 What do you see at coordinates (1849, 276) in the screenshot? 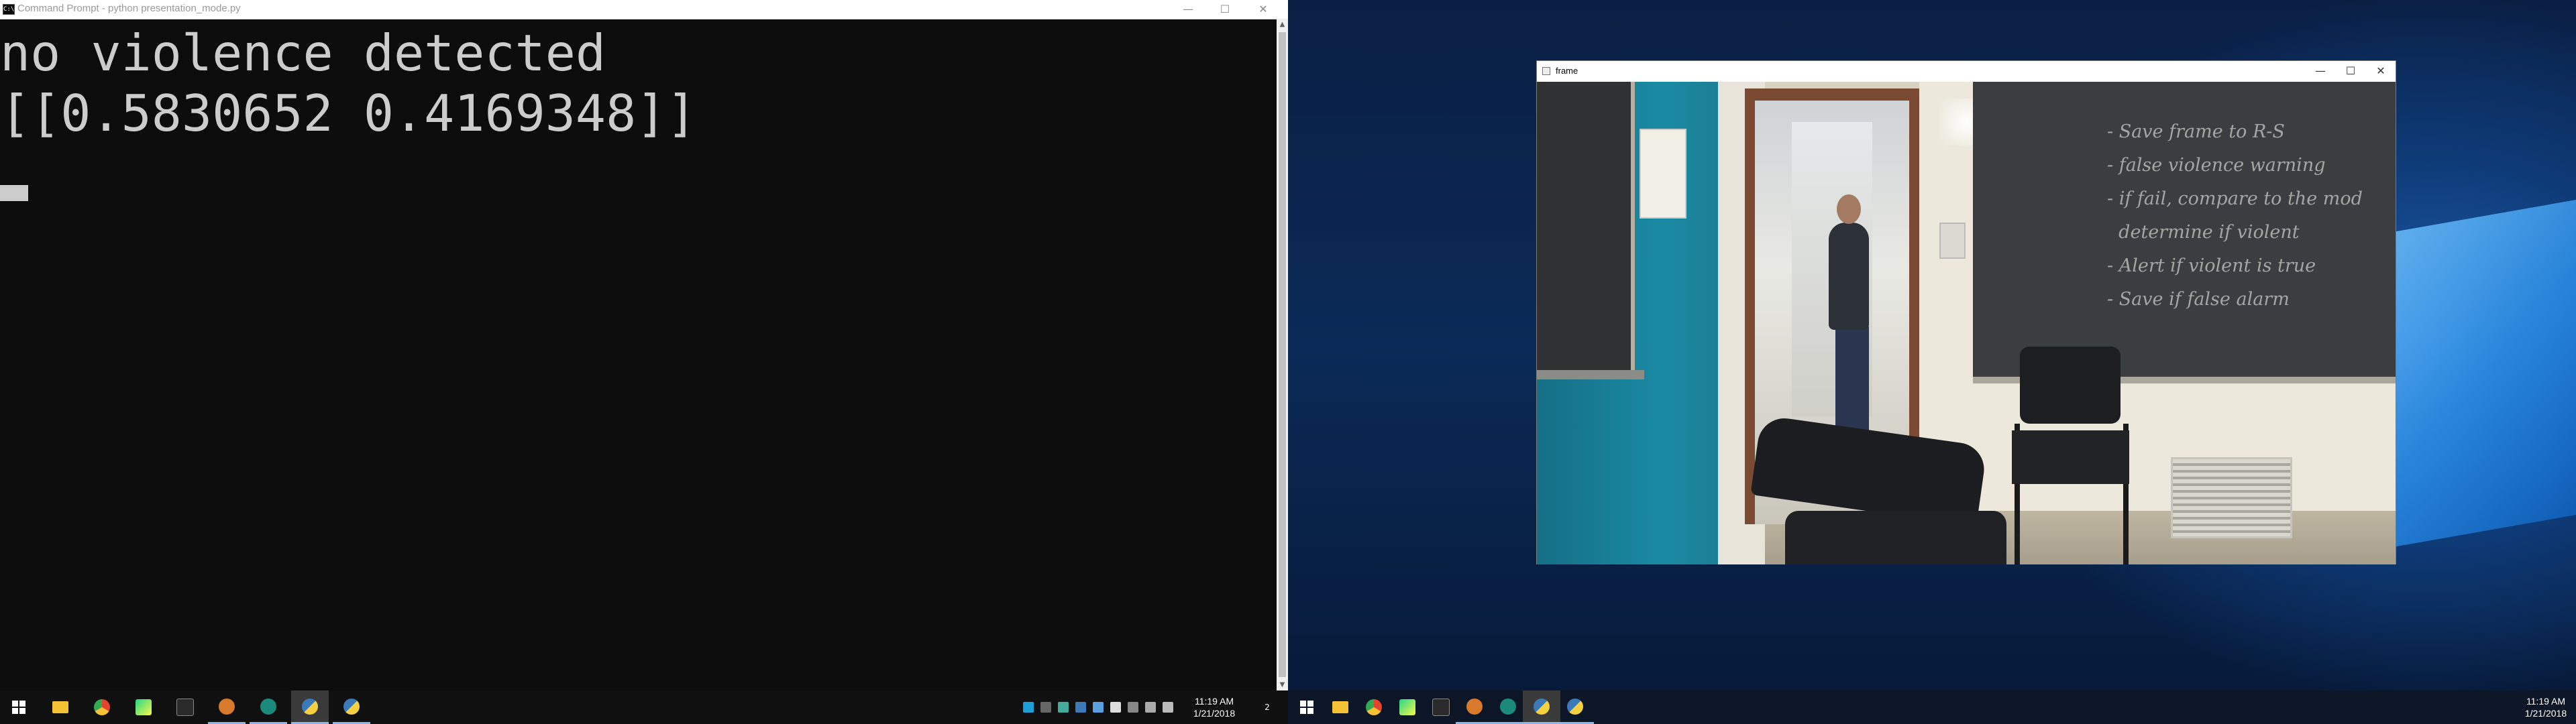
I see `person-torso` at bounding box center [1849, 276].